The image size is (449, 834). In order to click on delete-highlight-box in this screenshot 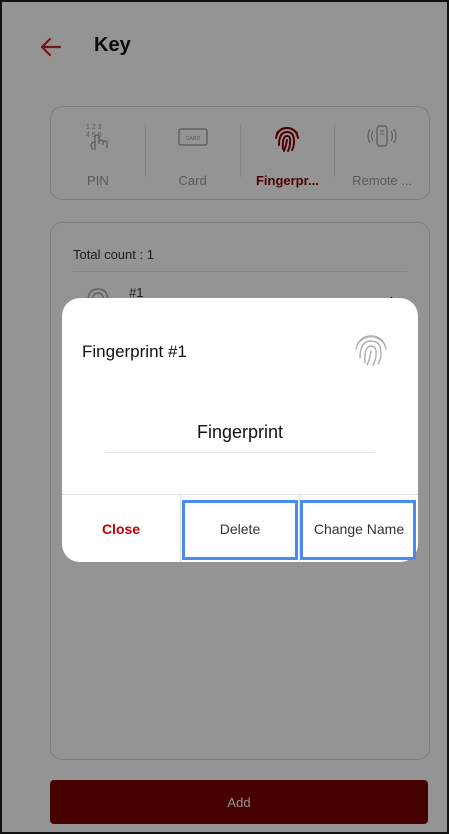, I will do `click(240, 530)`.